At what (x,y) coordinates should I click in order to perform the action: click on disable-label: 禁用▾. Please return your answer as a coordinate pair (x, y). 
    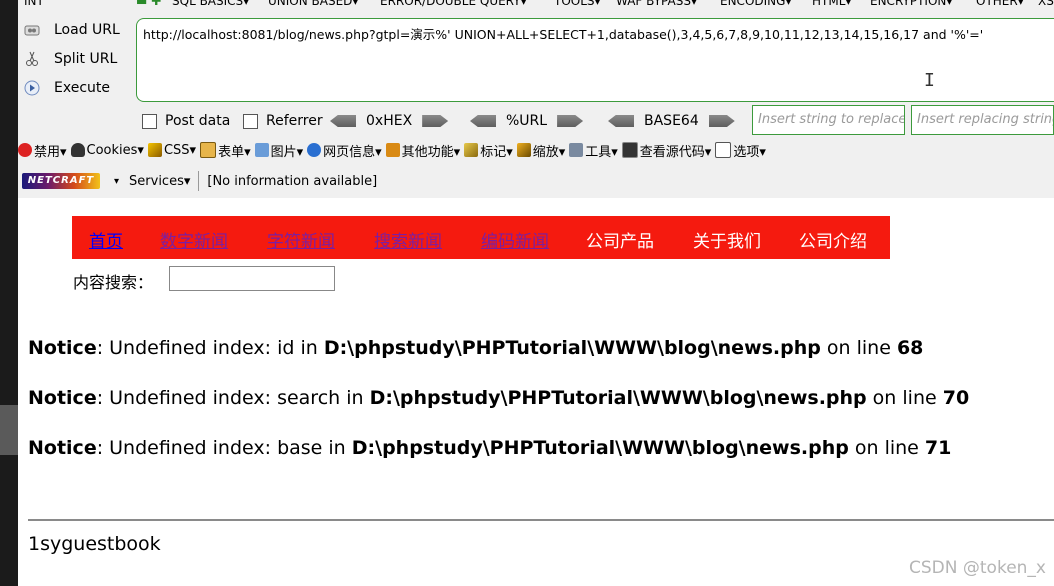
    Looking at the image, I should click on (50, 152).